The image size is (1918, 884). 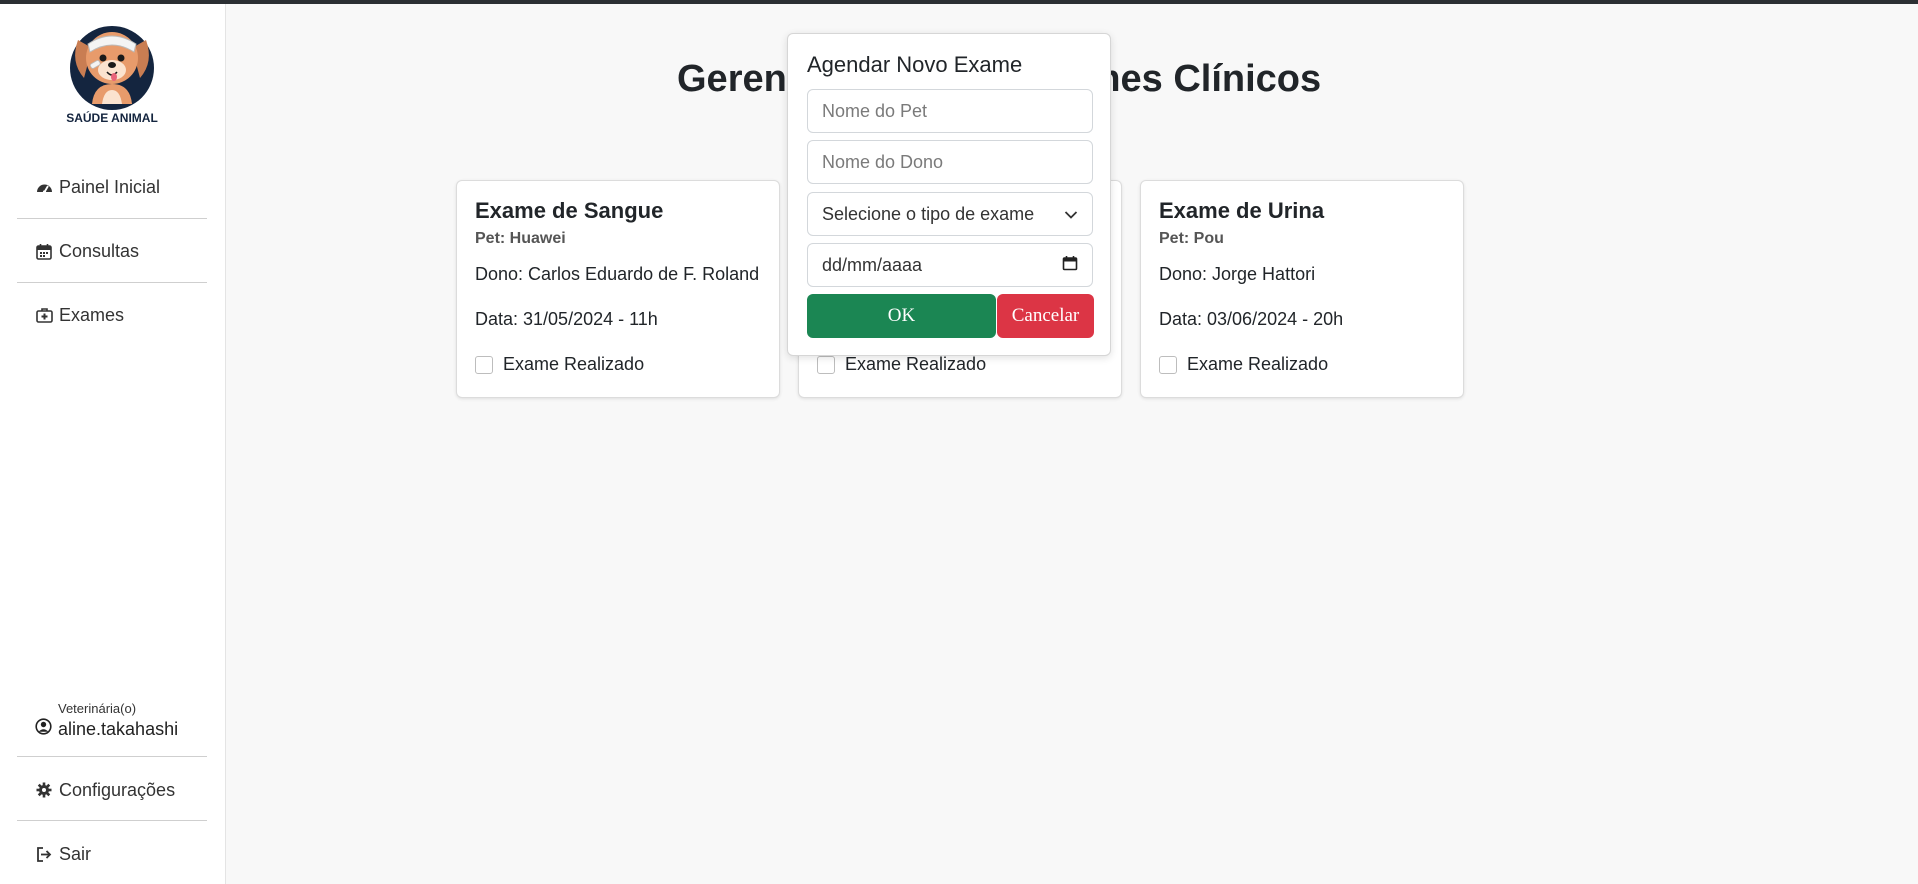 What do you see at coordinates (44, 315) in the screenshot?
I see `medkit-icon` at bounding box center [44, 315].